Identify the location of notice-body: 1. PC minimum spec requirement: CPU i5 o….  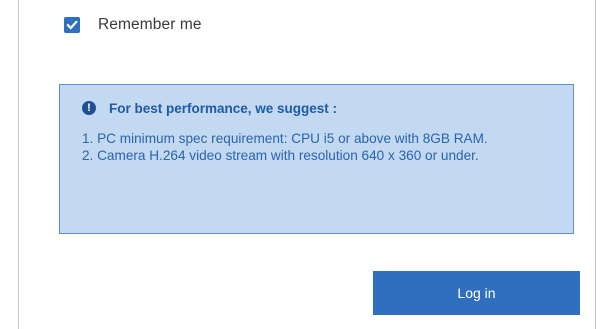
(317, 147).